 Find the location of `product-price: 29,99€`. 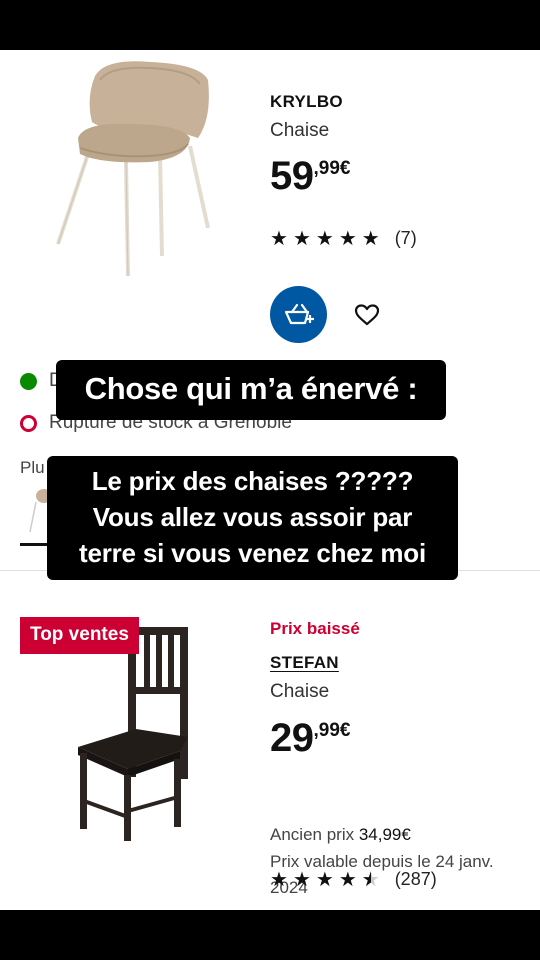

product-price: 29,99€ is located at coordinates (310, 738).